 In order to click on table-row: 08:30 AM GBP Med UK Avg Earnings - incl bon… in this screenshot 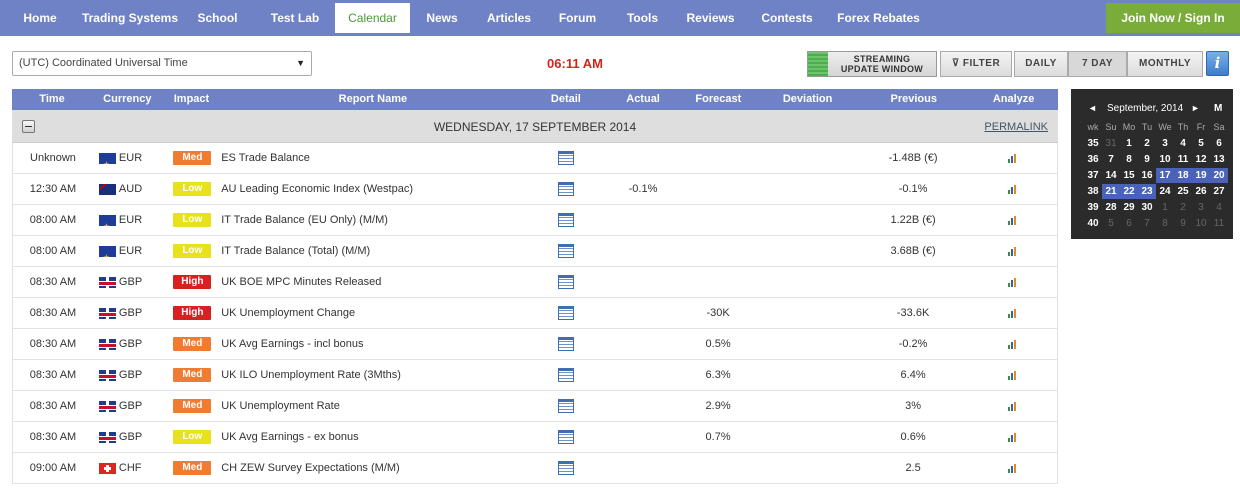, I will do `click(535, 344)`.